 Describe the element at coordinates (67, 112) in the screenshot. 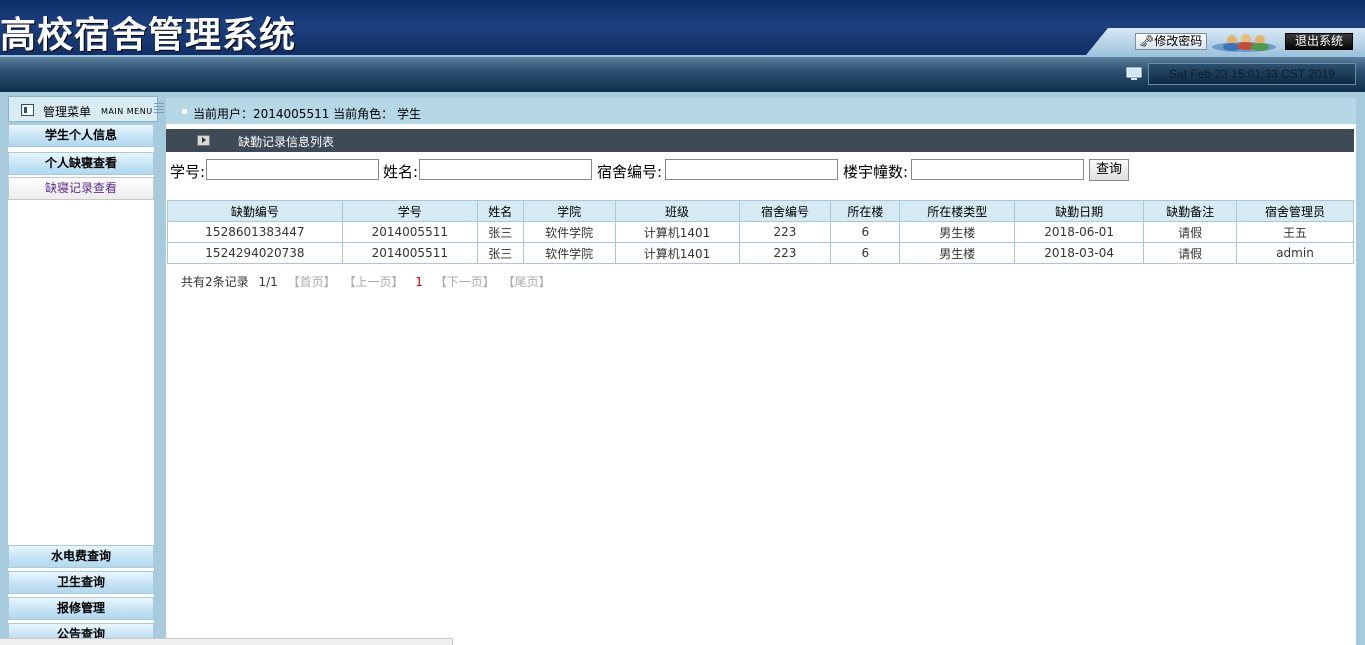

I see `menu-title: 管理菜单` at that location.